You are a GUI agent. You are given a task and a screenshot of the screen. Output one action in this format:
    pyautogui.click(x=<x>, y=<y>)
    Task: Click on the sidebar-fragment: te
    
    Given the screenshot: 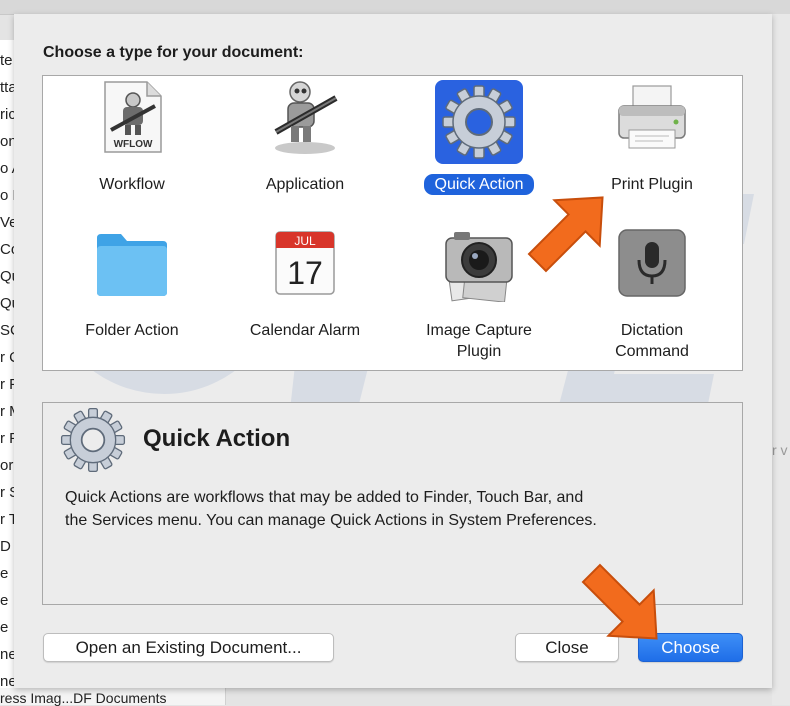 What is the action you would take?
    pyautogui.click(x=6, y=60)
    